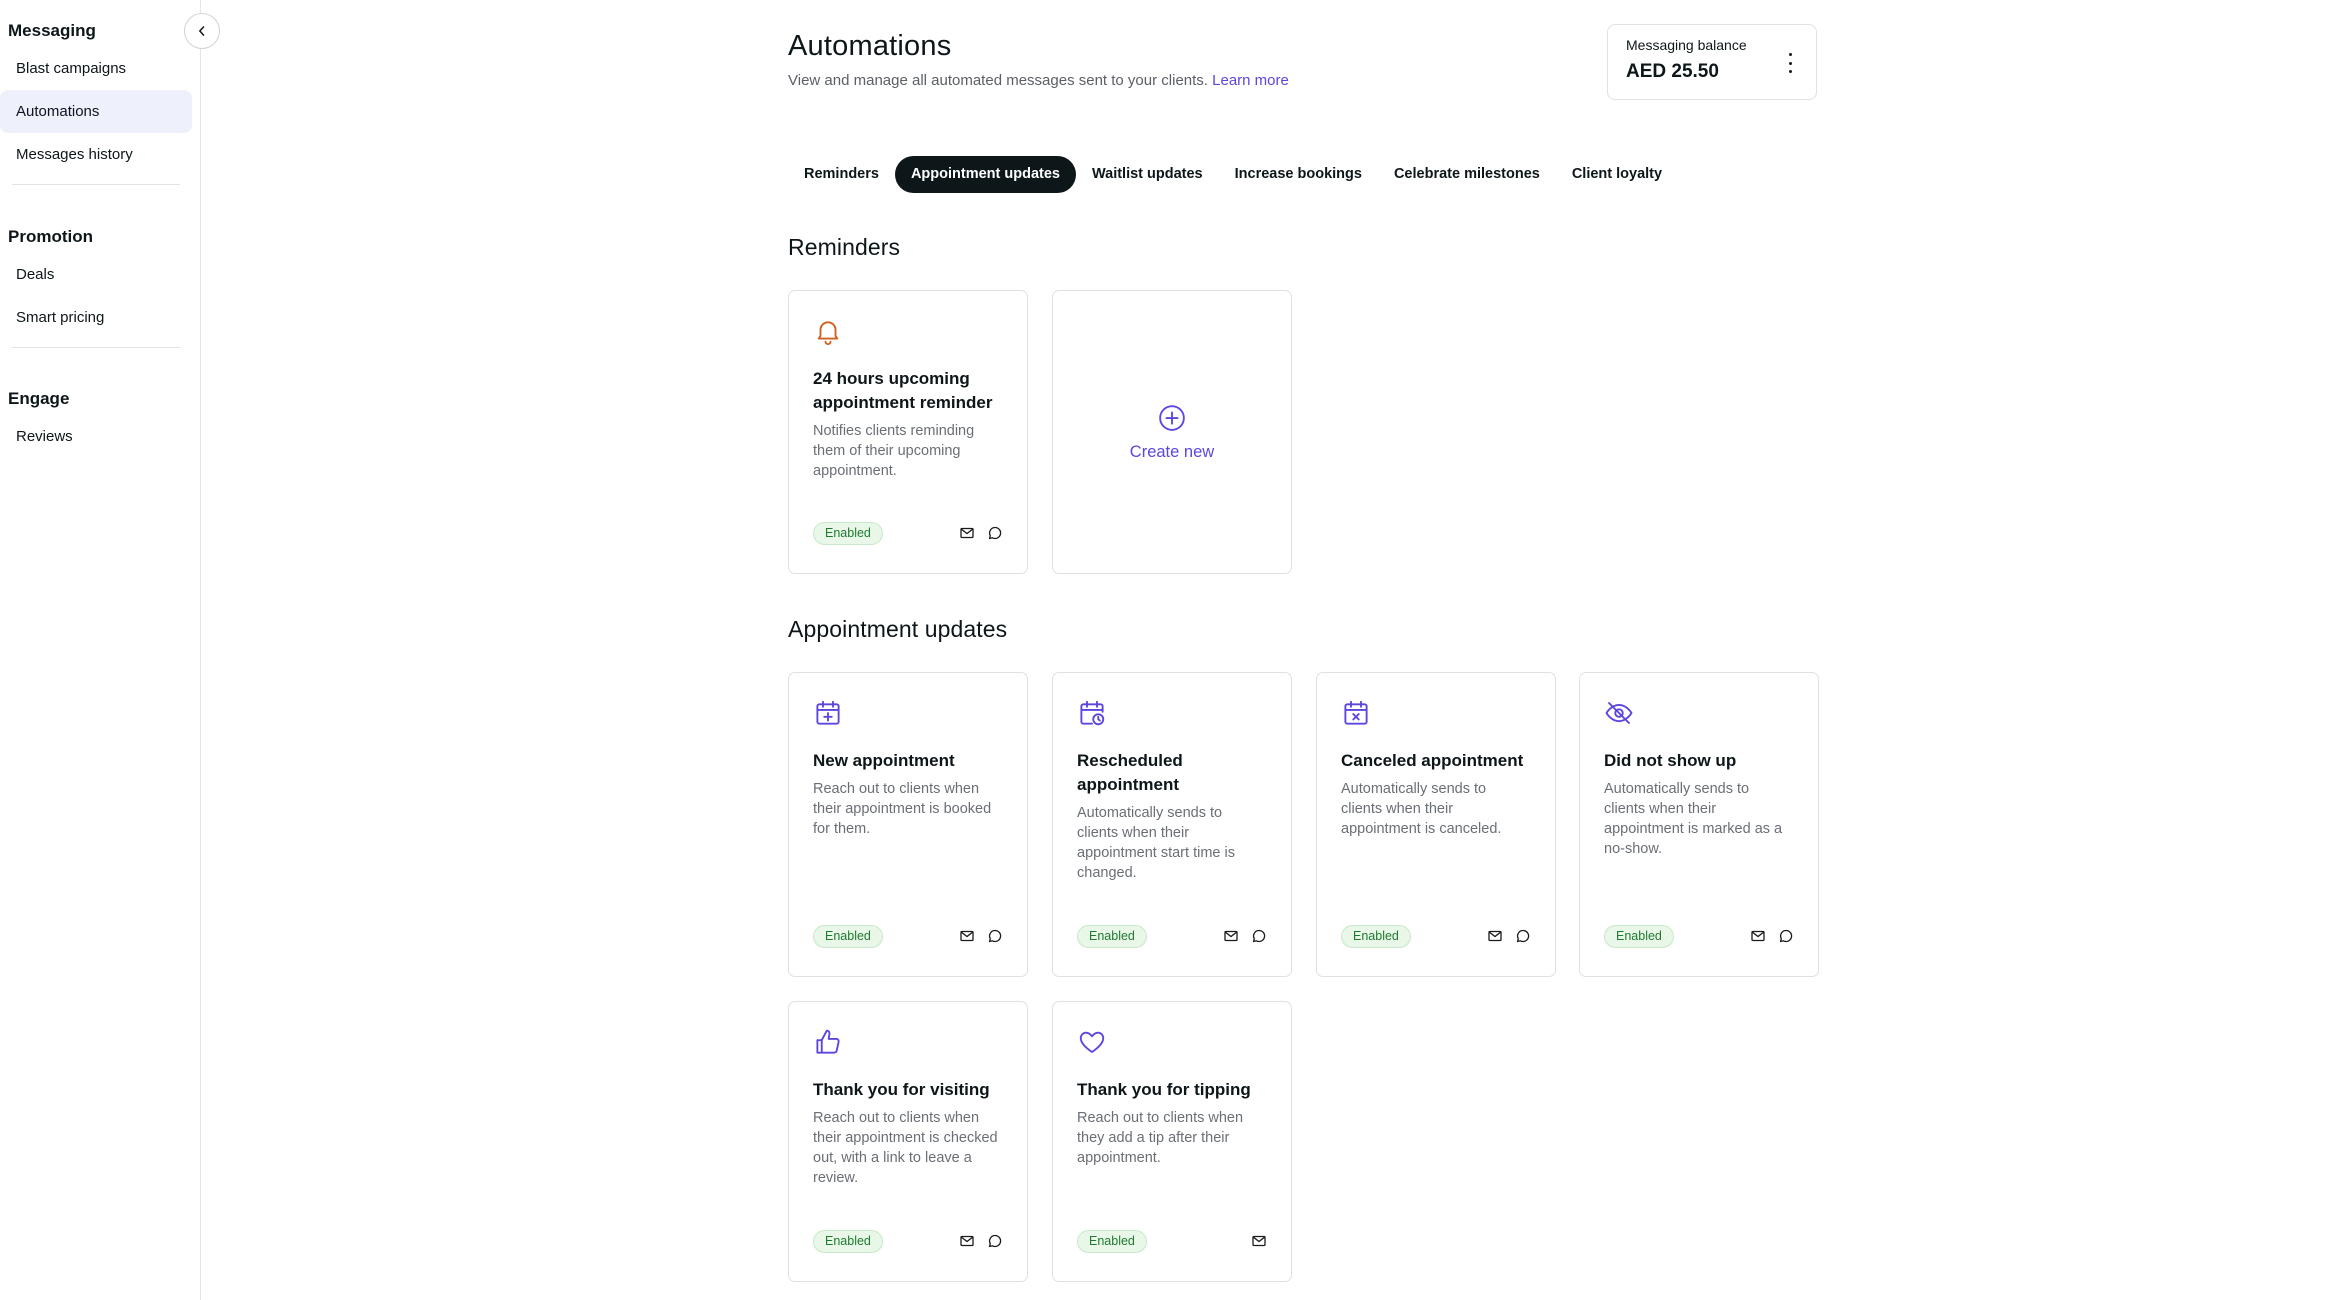 The width and height of the screenshot is (2341, 1300). What do you see at coordinates (1130, 772) in the screenshot?
I see `card-title: Rescheduled appointment` at bounding box center [1130, 772].